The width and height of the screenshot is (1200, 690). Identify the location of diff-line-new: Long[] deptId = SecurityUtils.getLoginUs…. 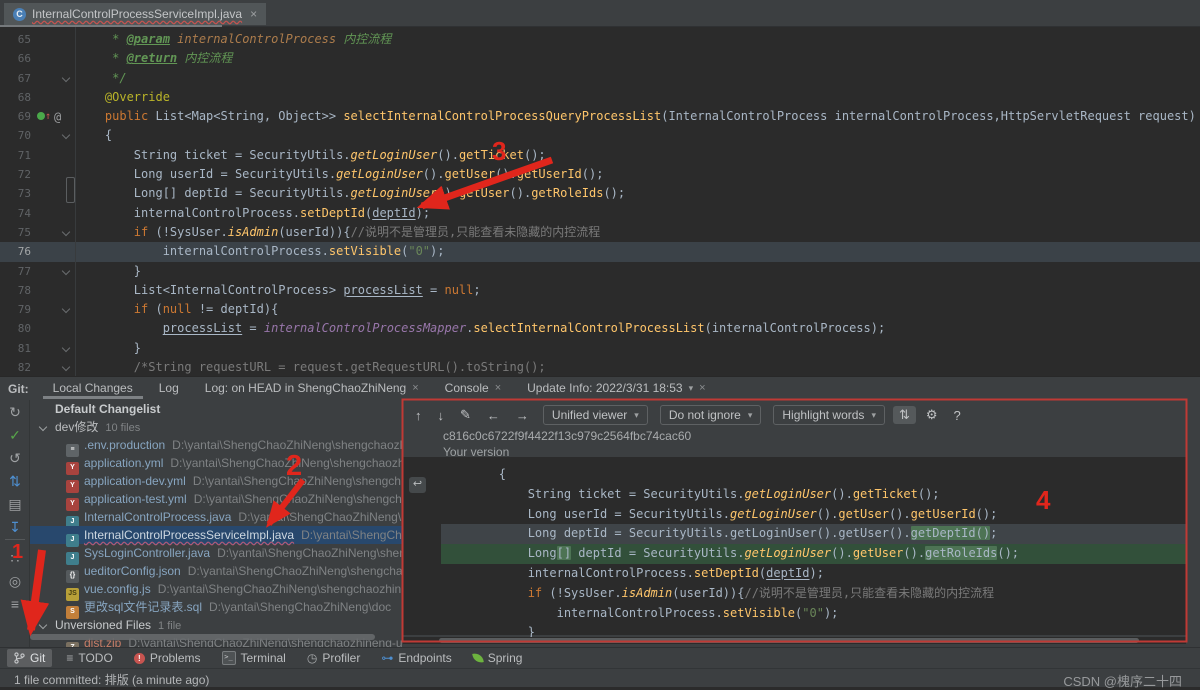
(813, 554).